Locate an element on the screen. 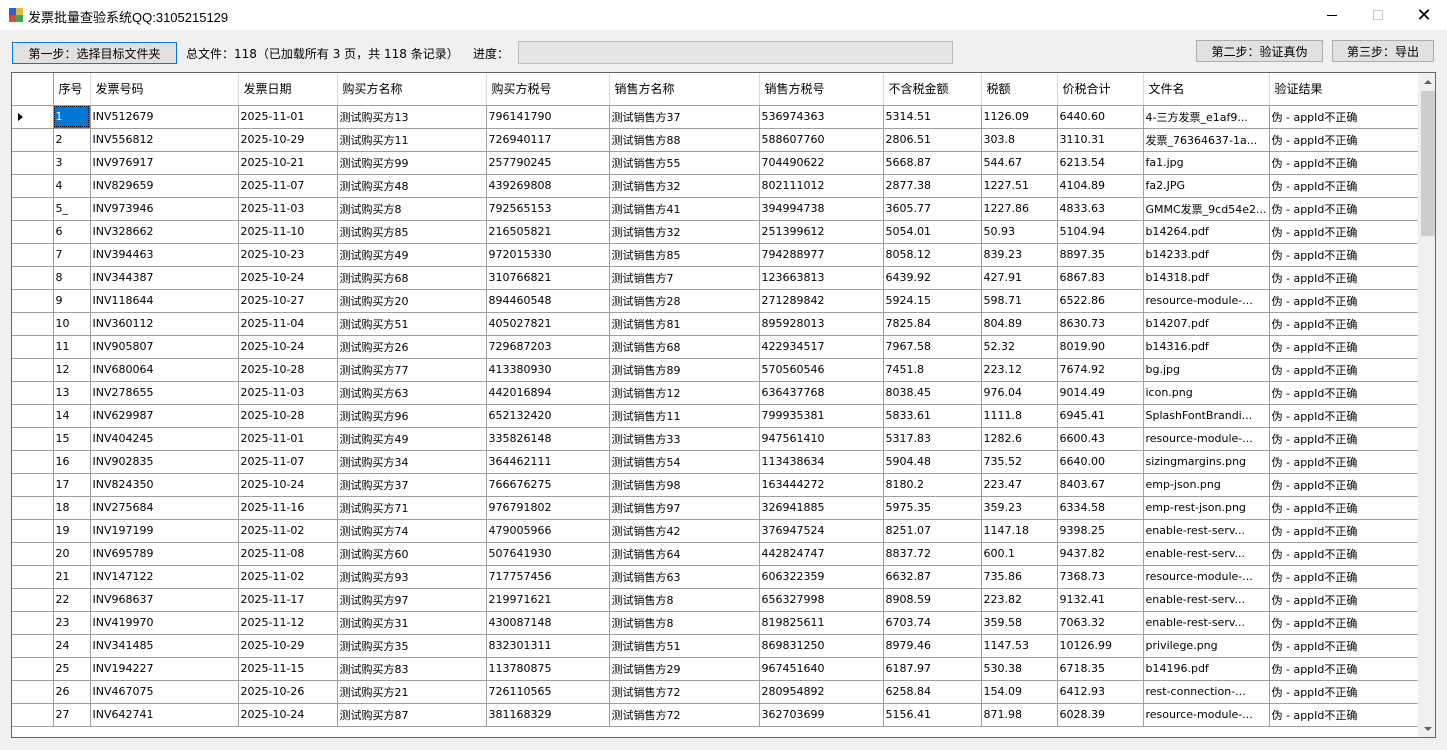 This screenshot has height=750, width=1447. table-cell: 8979.46 is located at coordinates (932, 646).